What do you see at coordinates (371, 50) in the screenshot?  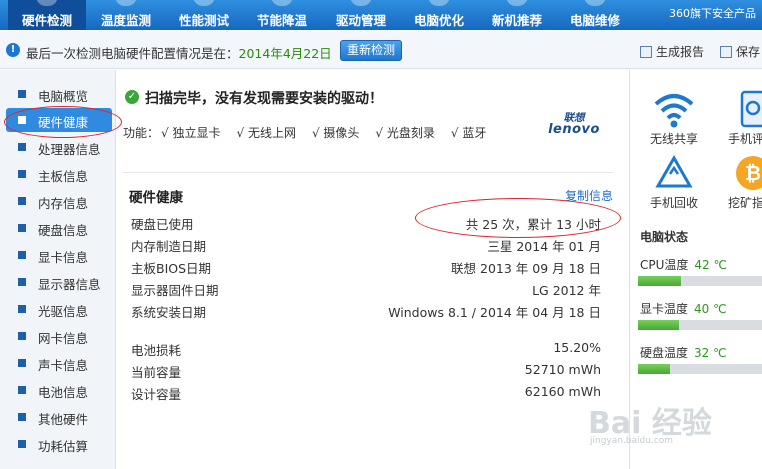 I see `recheck-button: 重新检测` at bounding box center [371, 50].